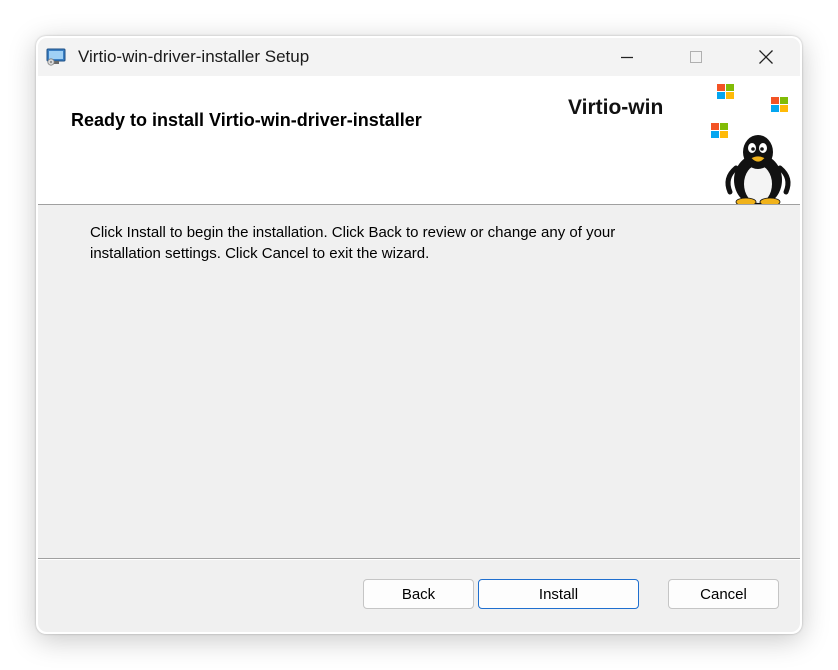 The height and width of the screenshot is (670, 838). I want to click on cancel-button: Cancel, so click(723, 594).